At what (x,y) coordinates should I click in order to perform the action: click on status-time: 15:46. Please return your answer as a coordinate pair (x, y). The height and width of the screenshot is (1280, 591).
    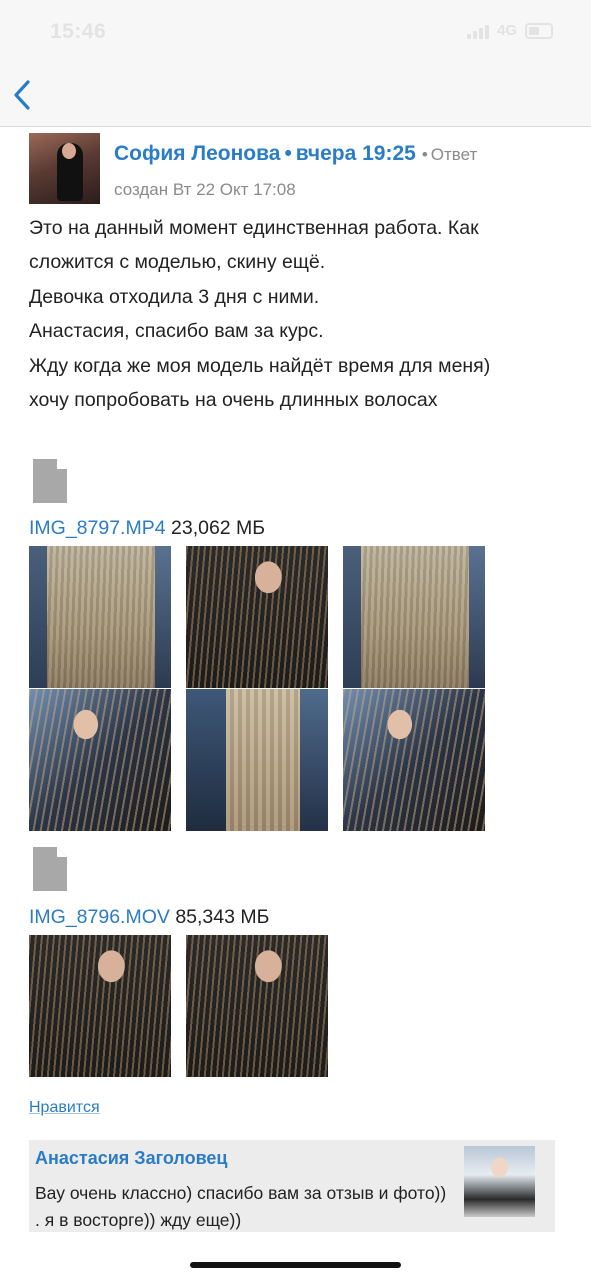
    Looking at the image, I should click on (78, 31).